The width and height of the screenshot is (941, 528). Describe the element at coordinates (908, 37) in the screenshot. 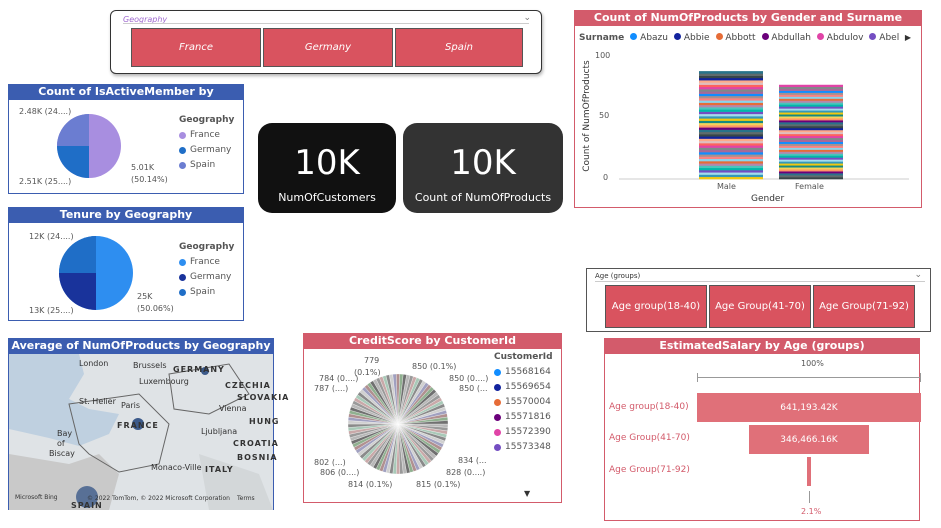

I see `legend-next-arrow: ▶` at that location.